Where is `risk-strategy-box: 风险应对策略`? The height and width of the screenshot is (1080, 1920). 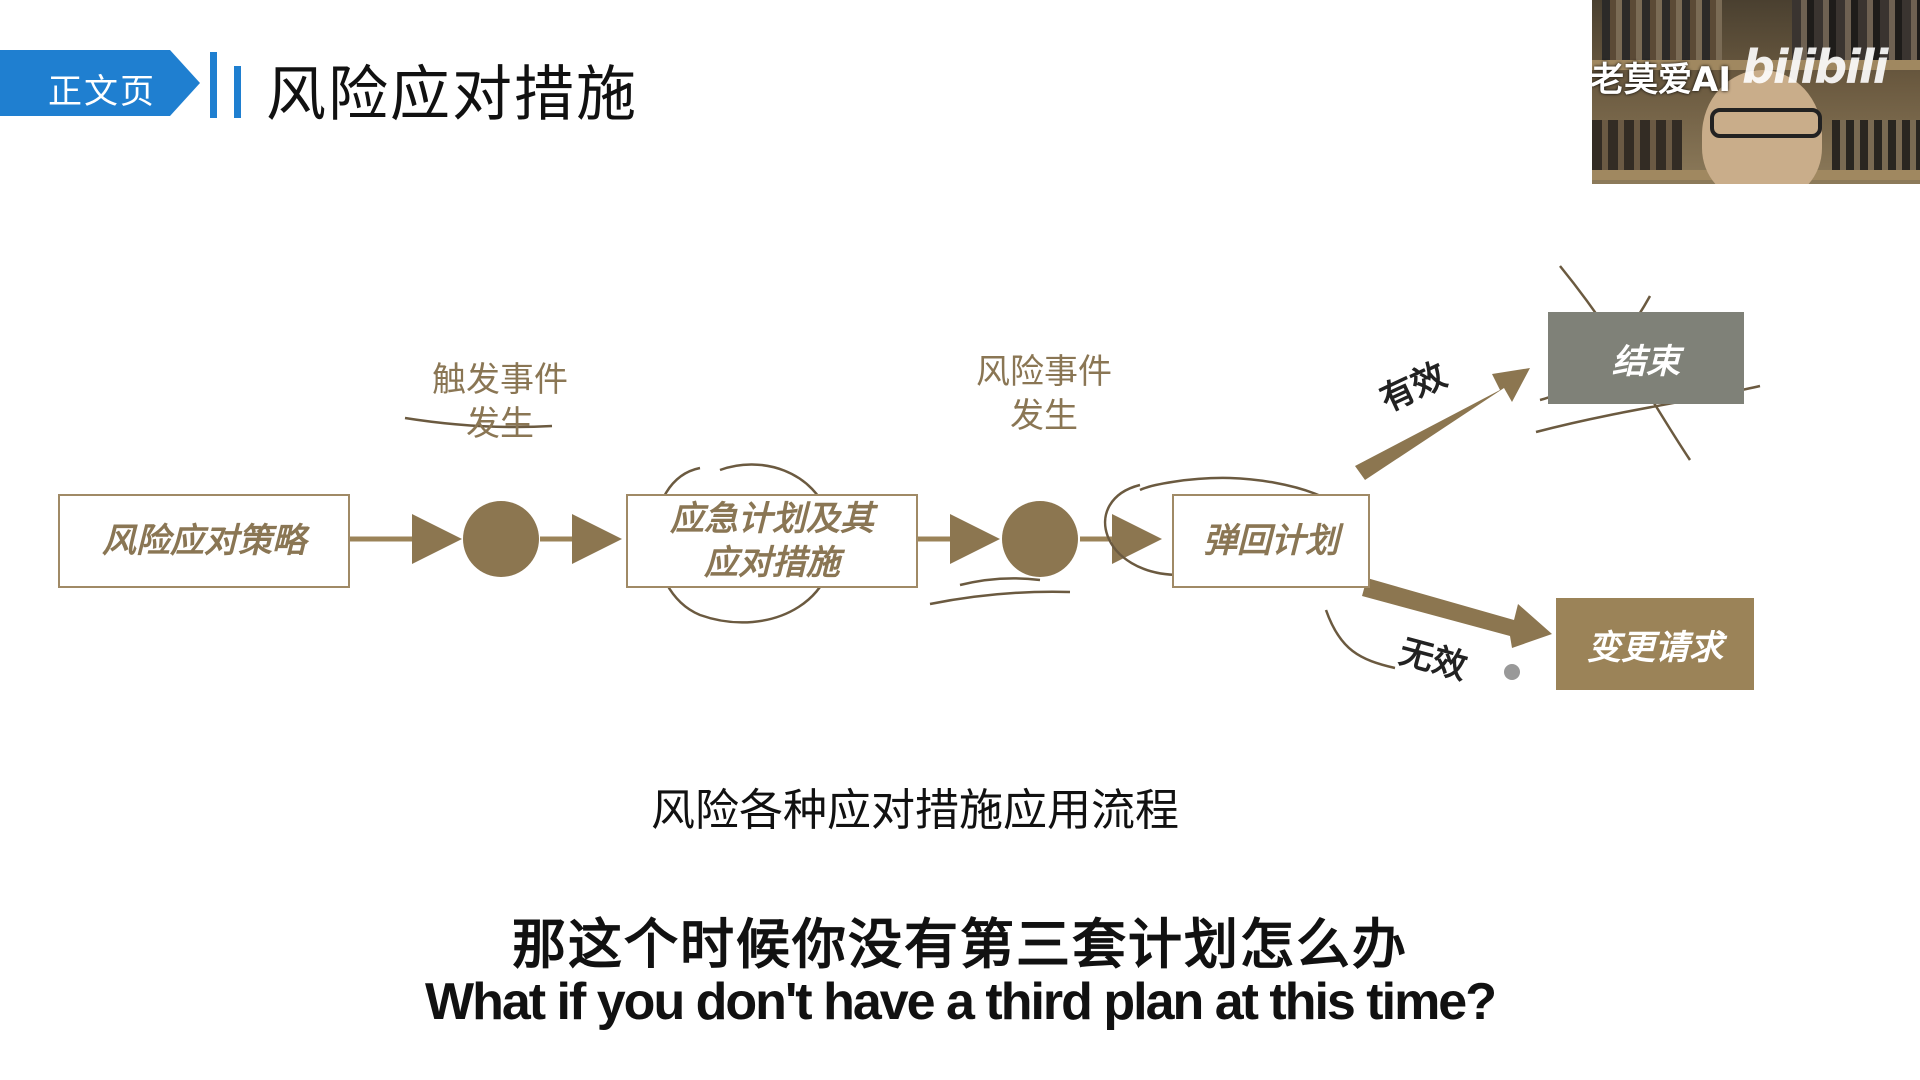
risk-strategy-box: 风险应对策略 is located at coordinates (204, 541).